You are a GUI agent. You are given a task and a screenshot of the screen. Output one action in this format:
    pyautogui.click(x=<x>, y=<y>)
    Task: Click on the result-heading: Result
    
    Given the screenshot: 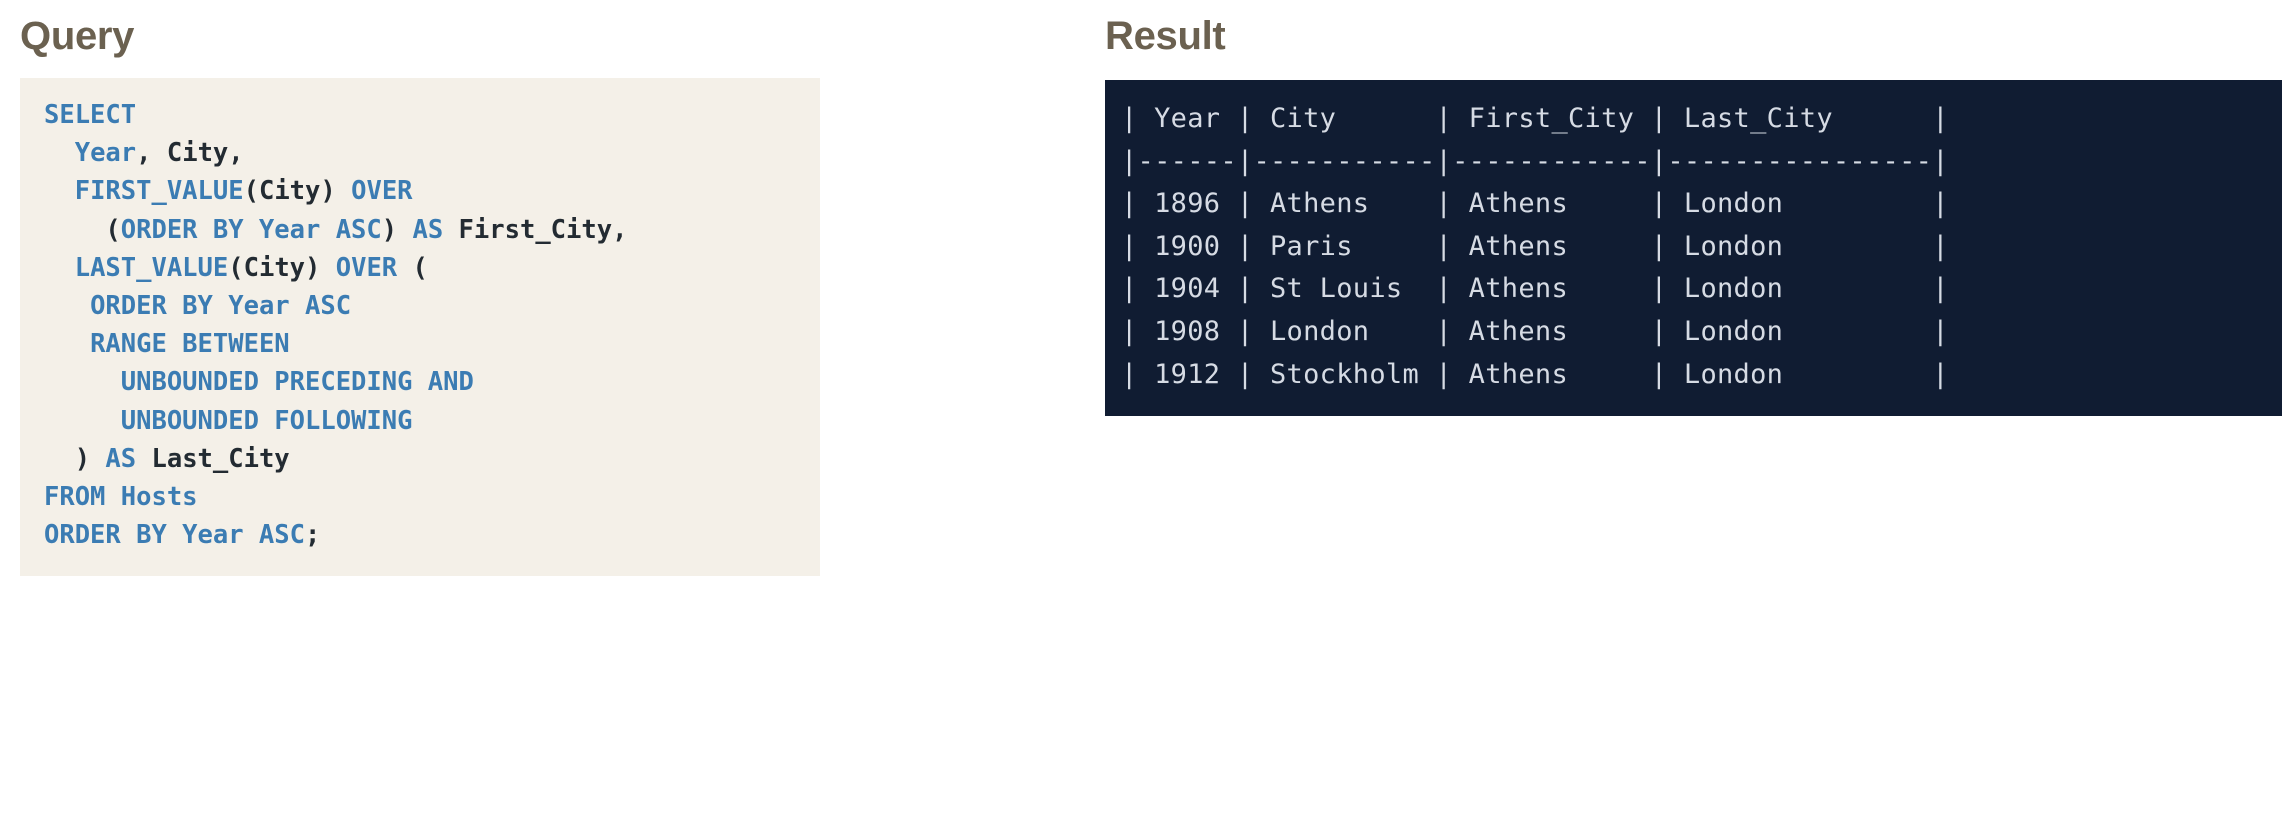 What is the action you would take?
    pyautogui.click(x=1165, y=36)
    